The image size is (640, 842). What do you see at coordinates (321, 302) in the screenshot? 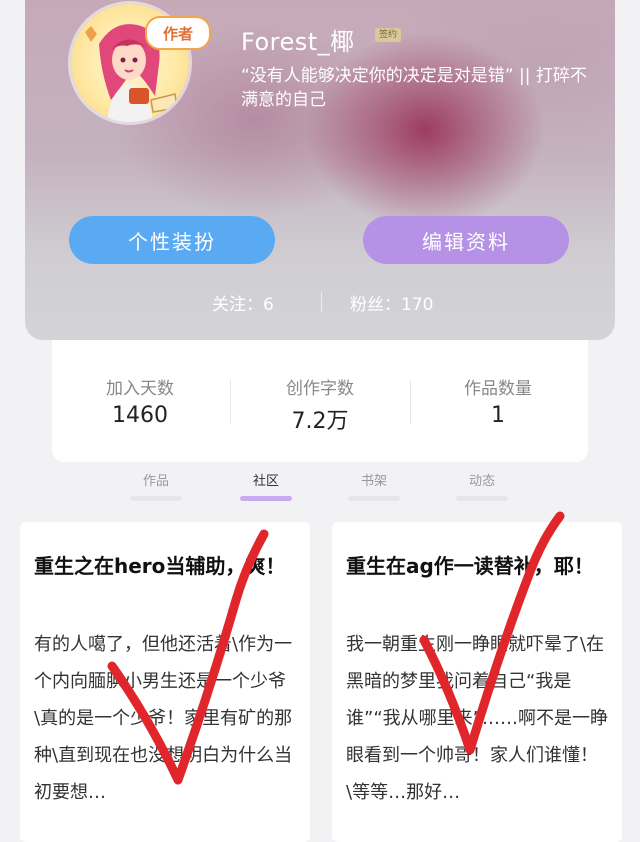
I see `divider` at bounding box center [321, 302].